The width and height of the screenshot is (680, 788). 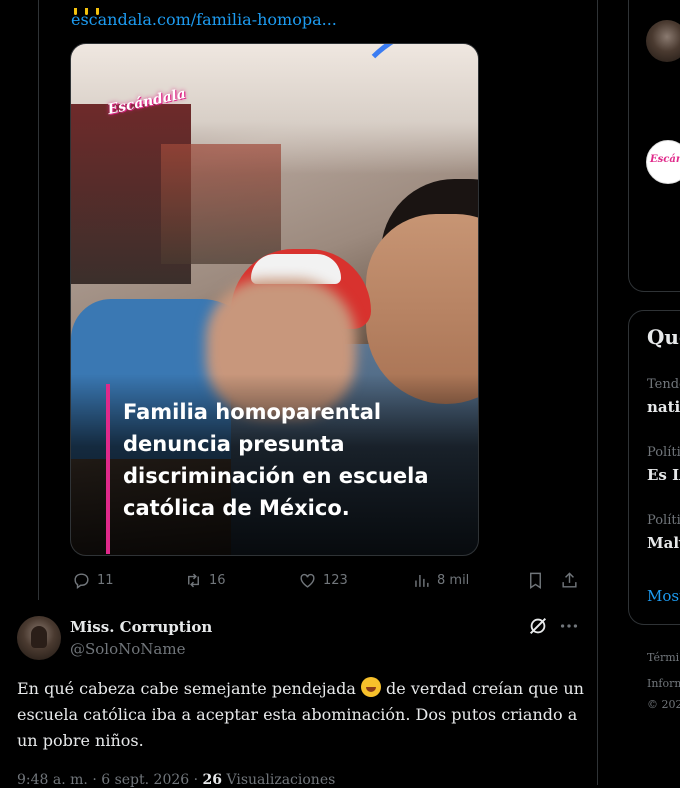 What do you see at coordinates (141, 627) in the screenshot?
I see `author-name: Miss. Corruption` at bounding box center [141, 627].